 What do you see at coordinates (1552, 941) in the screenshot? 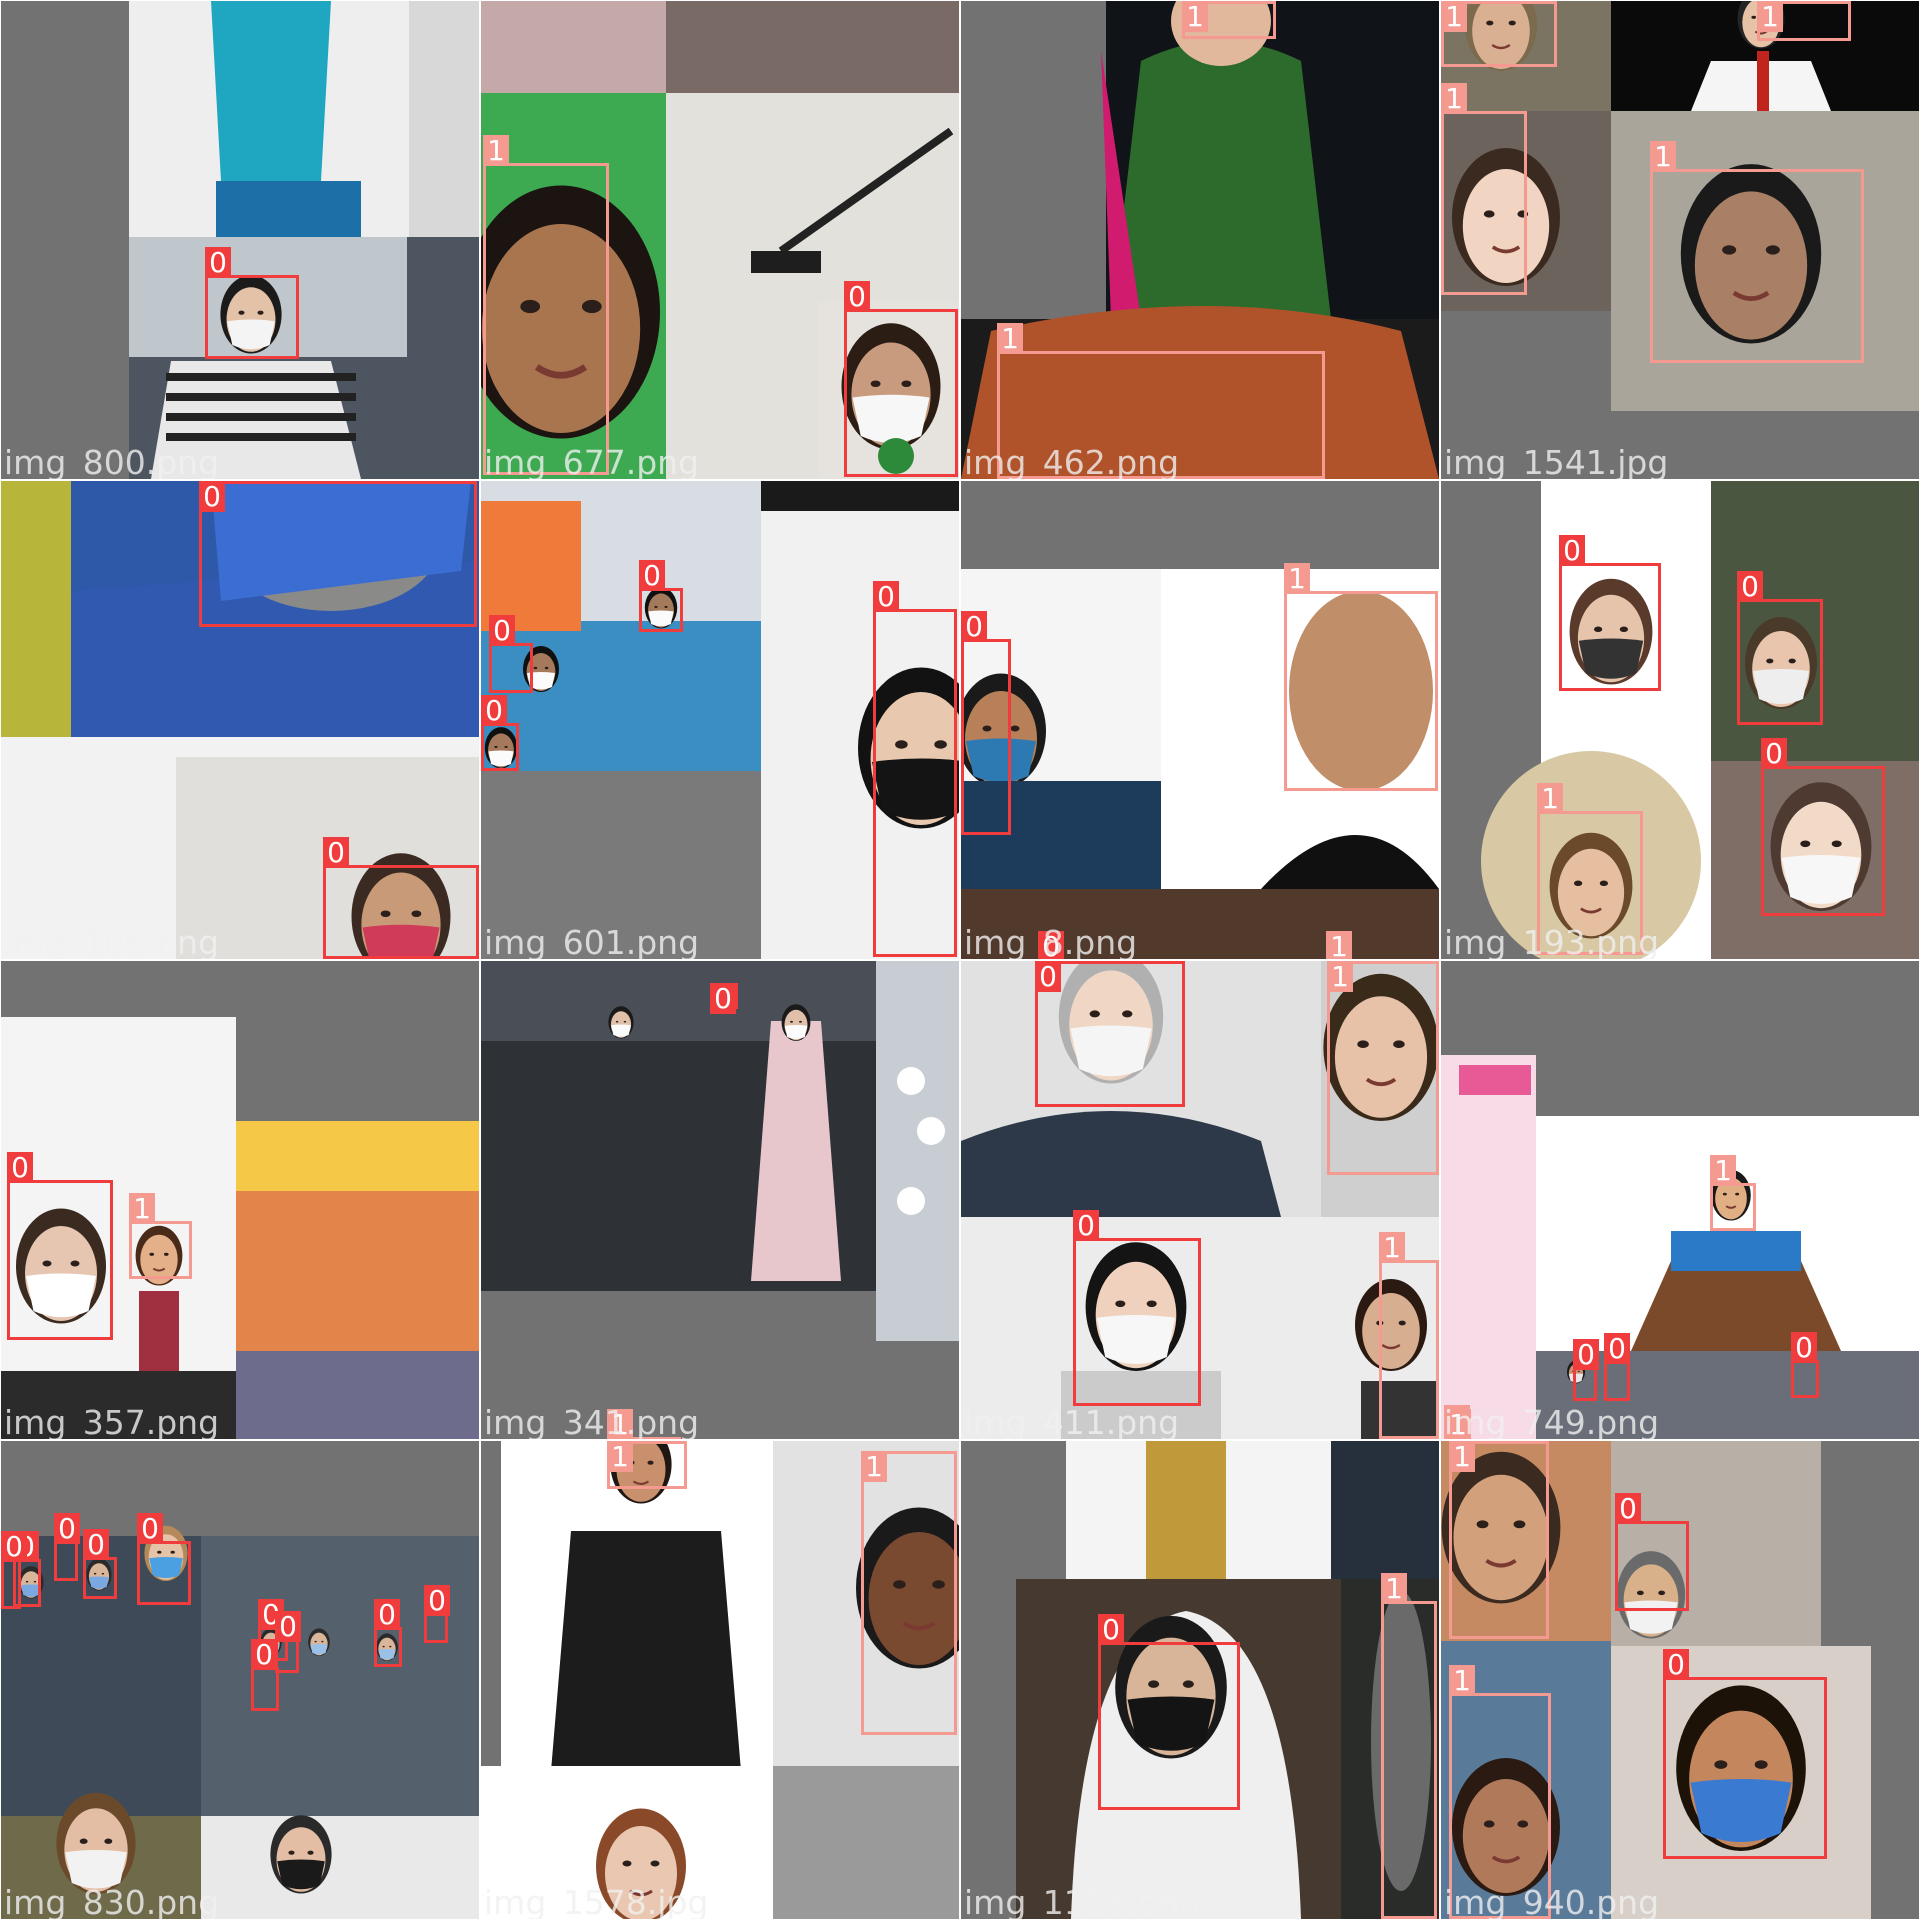
I see `tile-filename: img_193.png` at bounding box center [1552, 941].